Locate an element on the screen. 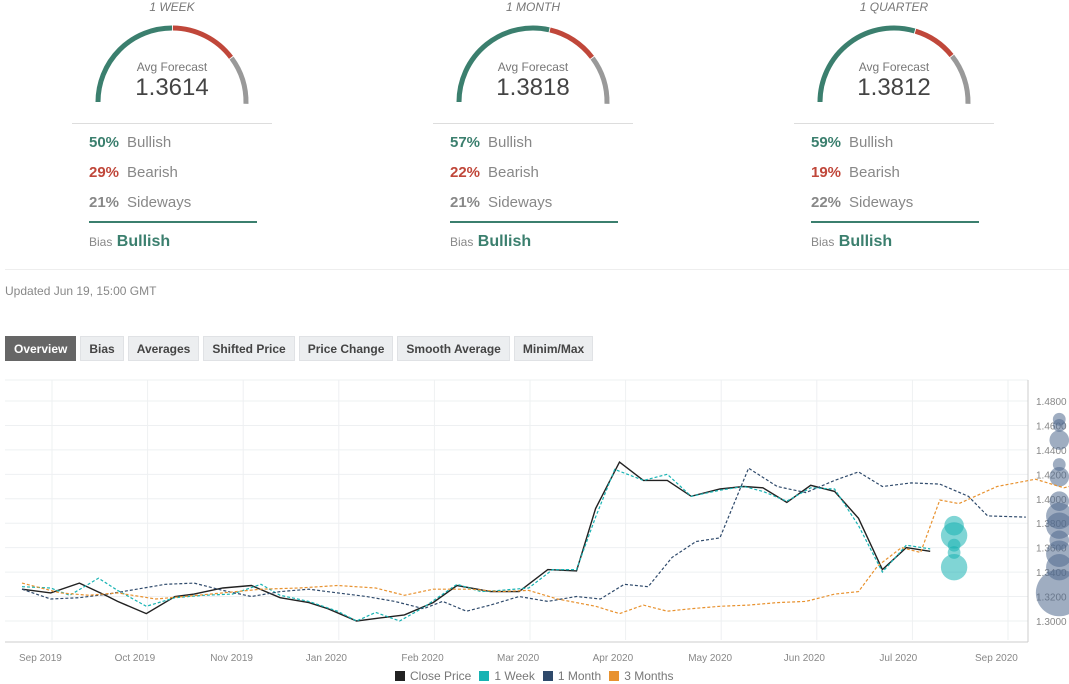  bearish-pct: 19% is located at coordinates (826, 172).